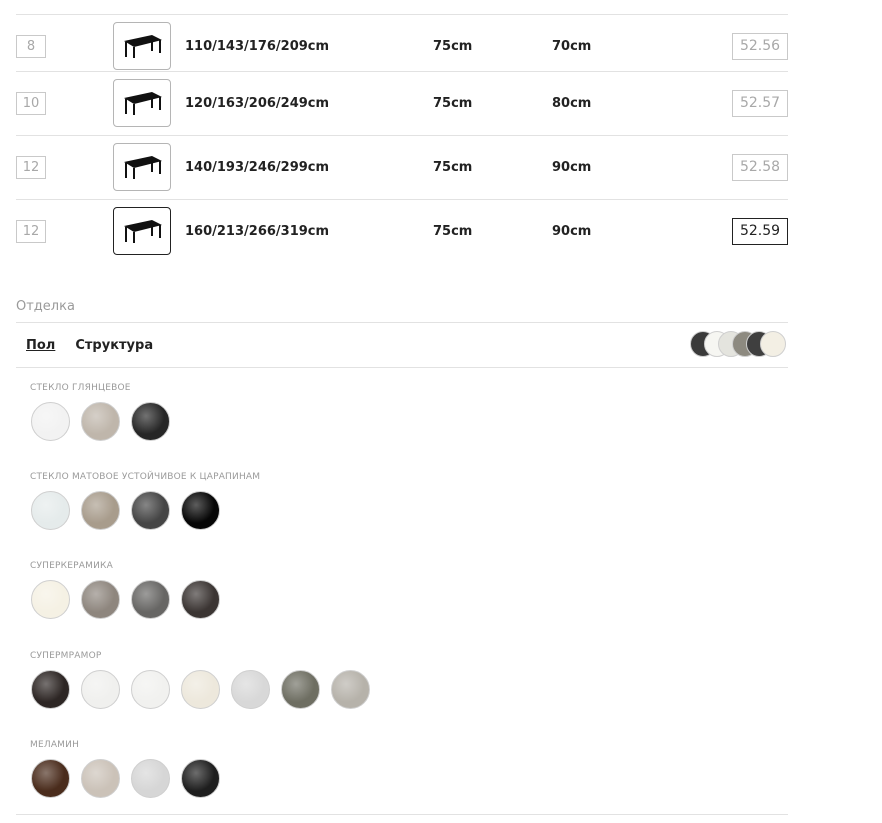 Image resolution: width=882 pixels, height=823 pixels. What do you see at coordinates (760, 46) in the screenshot?
I see `product-code: 52.56` at bounding box center [760, 46].